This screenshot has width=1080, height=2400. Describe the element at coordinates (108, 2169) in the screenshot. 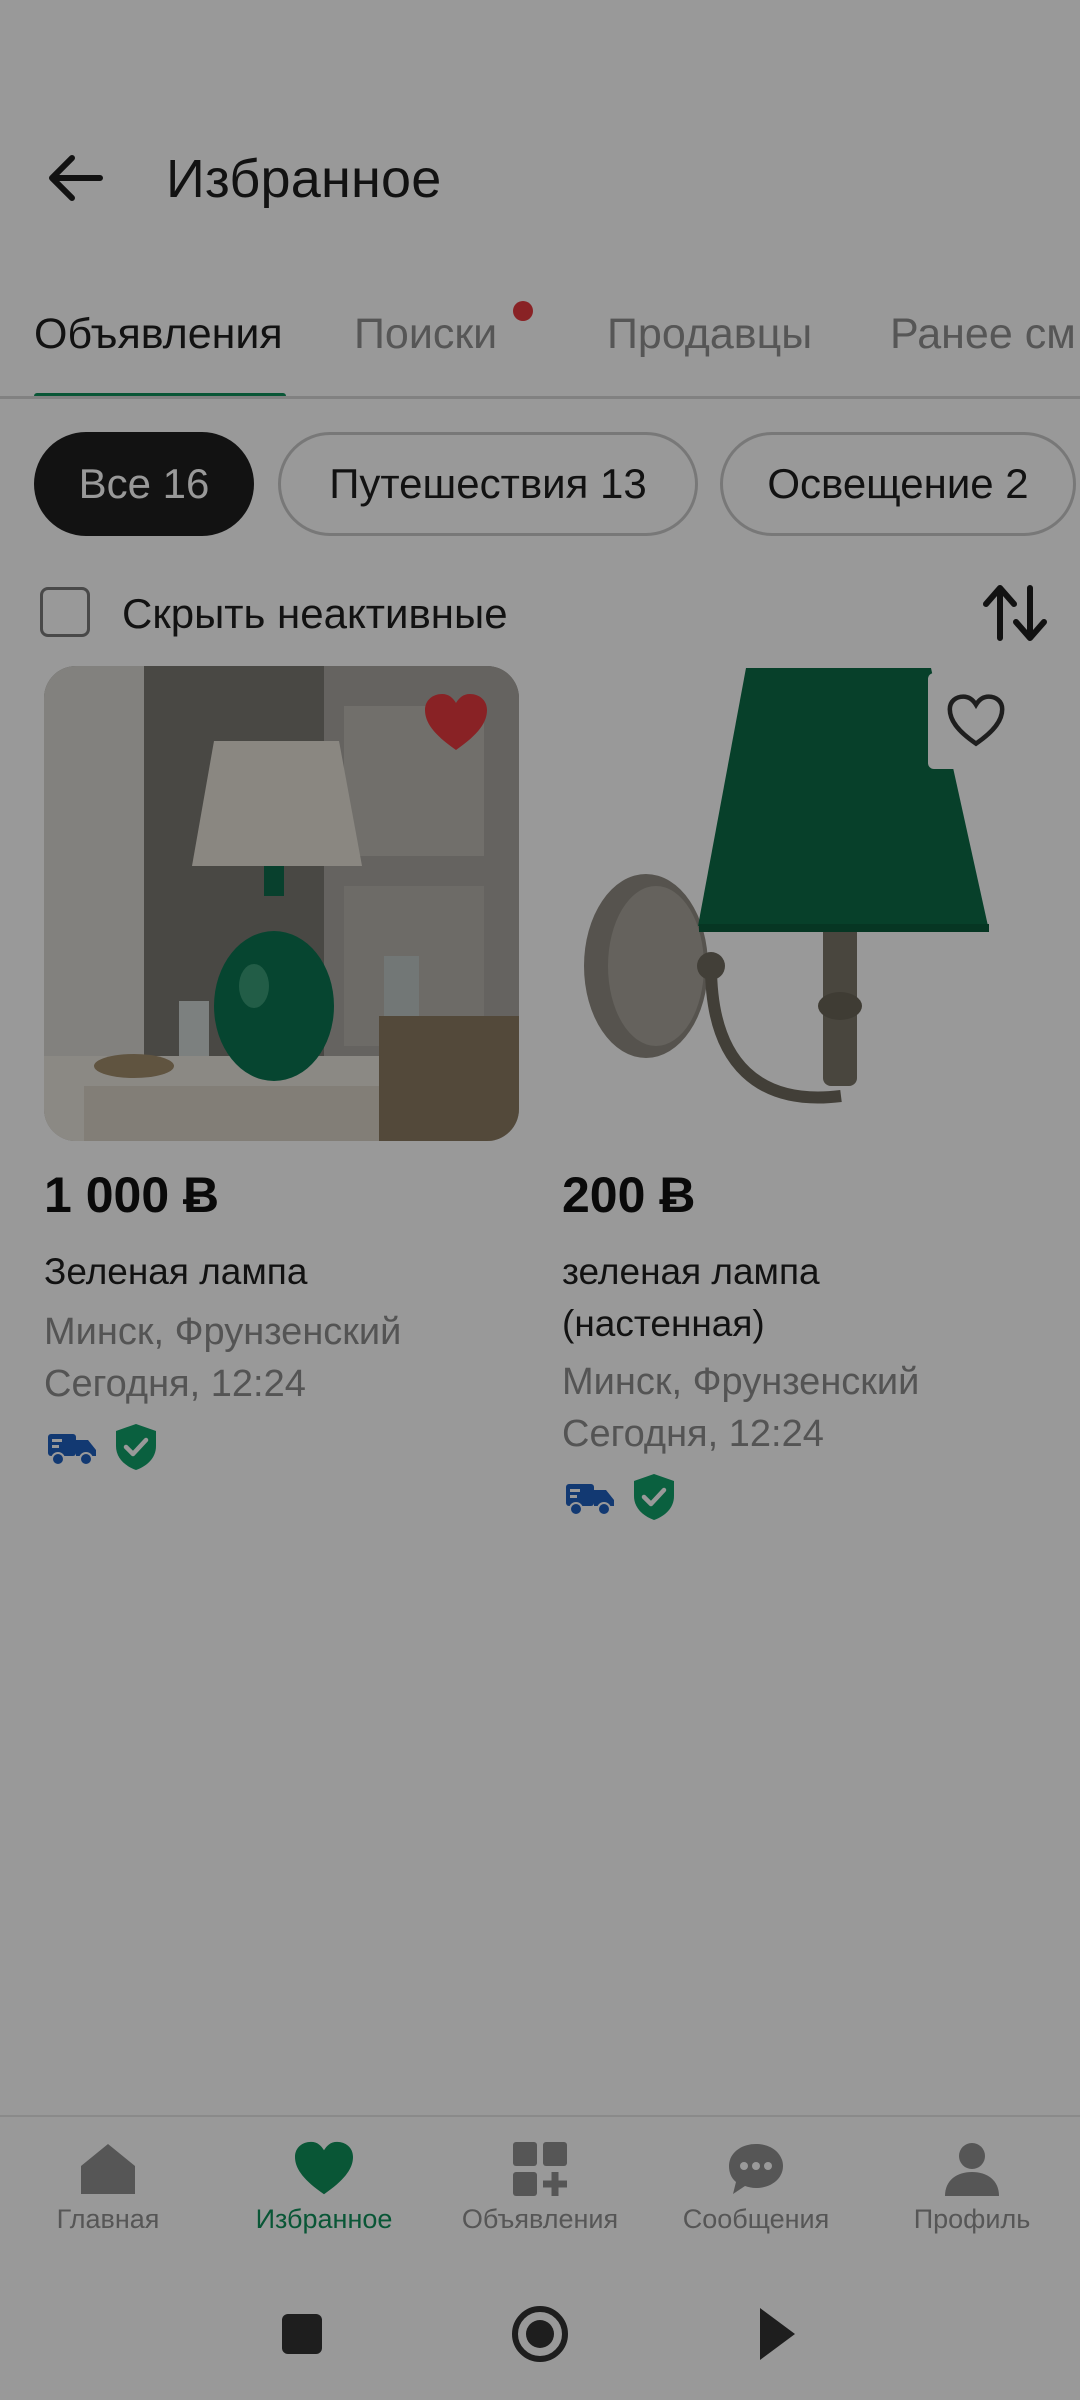

I see `home-icon` at that location.